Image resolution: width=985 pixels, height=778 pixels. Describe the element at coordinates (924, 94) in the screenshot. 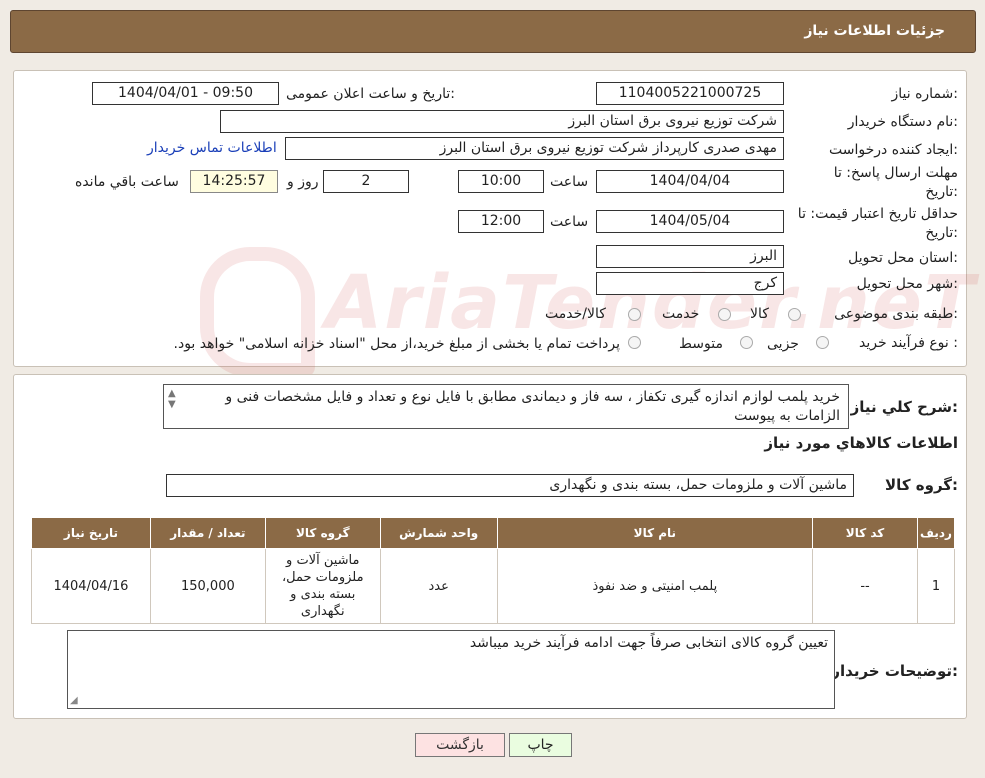

I see `need-number-label: شماره نیاز:` at that location.